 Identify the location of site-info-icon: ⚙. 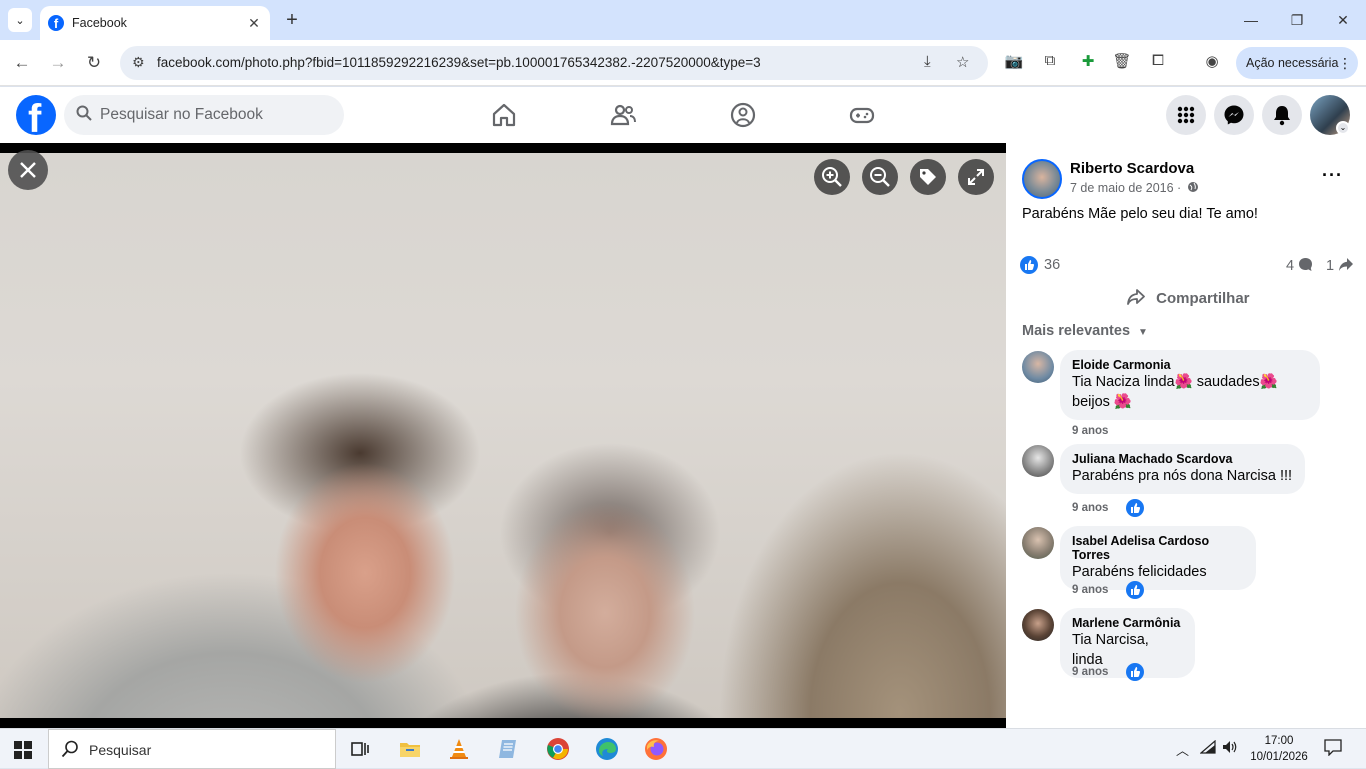
(138, 62).